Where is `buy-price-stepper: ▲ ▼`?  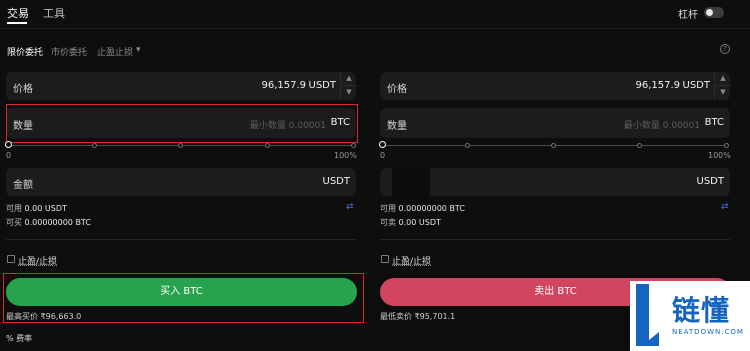
buy-price-stepper: ▲ ▼ is located at coordinates (348, 86).